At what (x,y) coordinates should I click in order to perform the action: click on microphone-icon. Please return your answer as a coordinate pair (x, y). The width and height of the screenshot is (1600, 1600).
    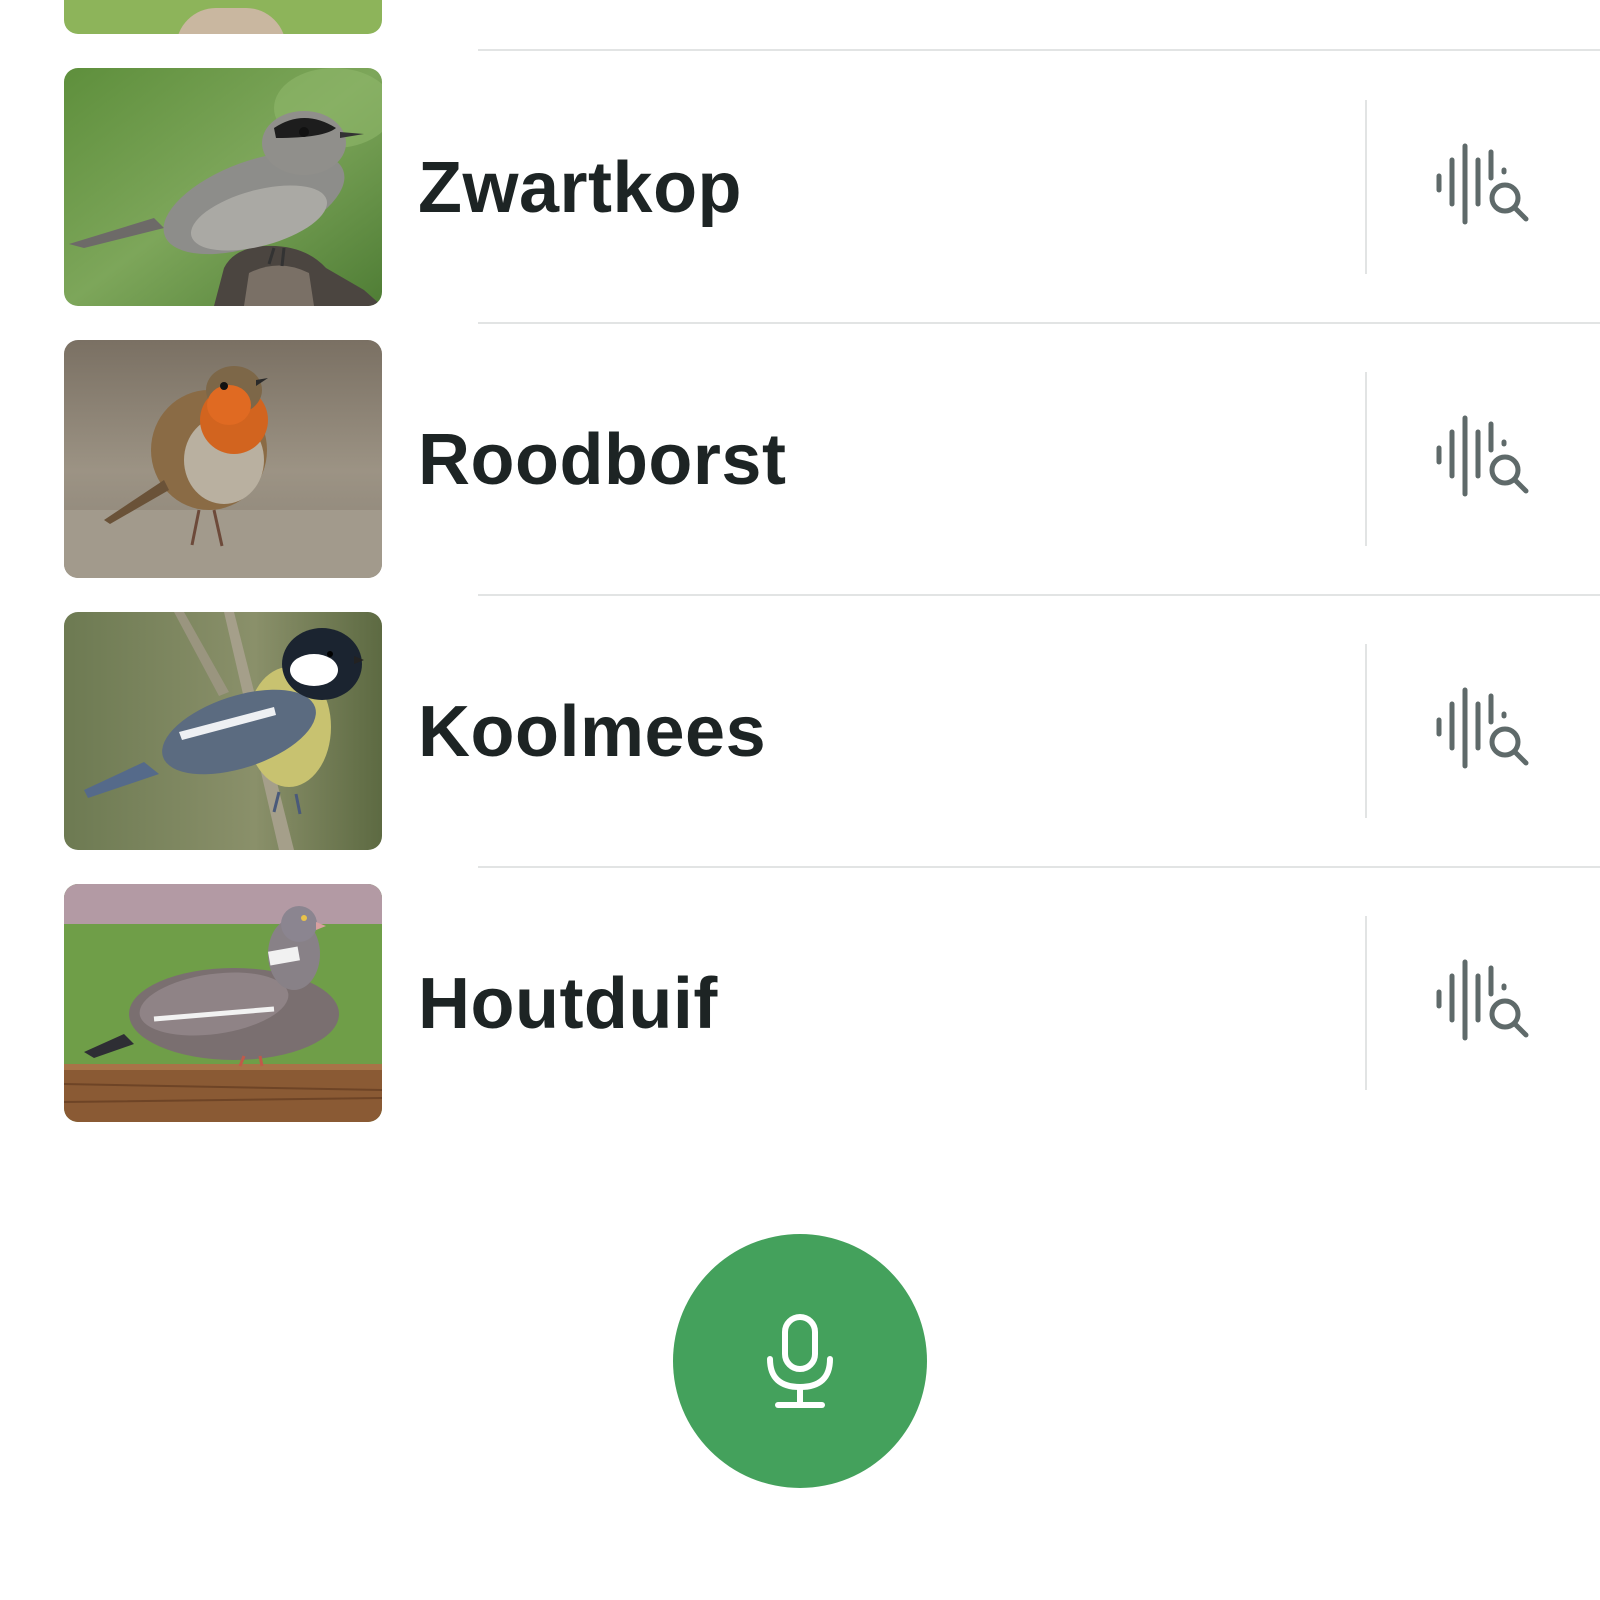
    Looking at the image, I should click on (800, 1361).